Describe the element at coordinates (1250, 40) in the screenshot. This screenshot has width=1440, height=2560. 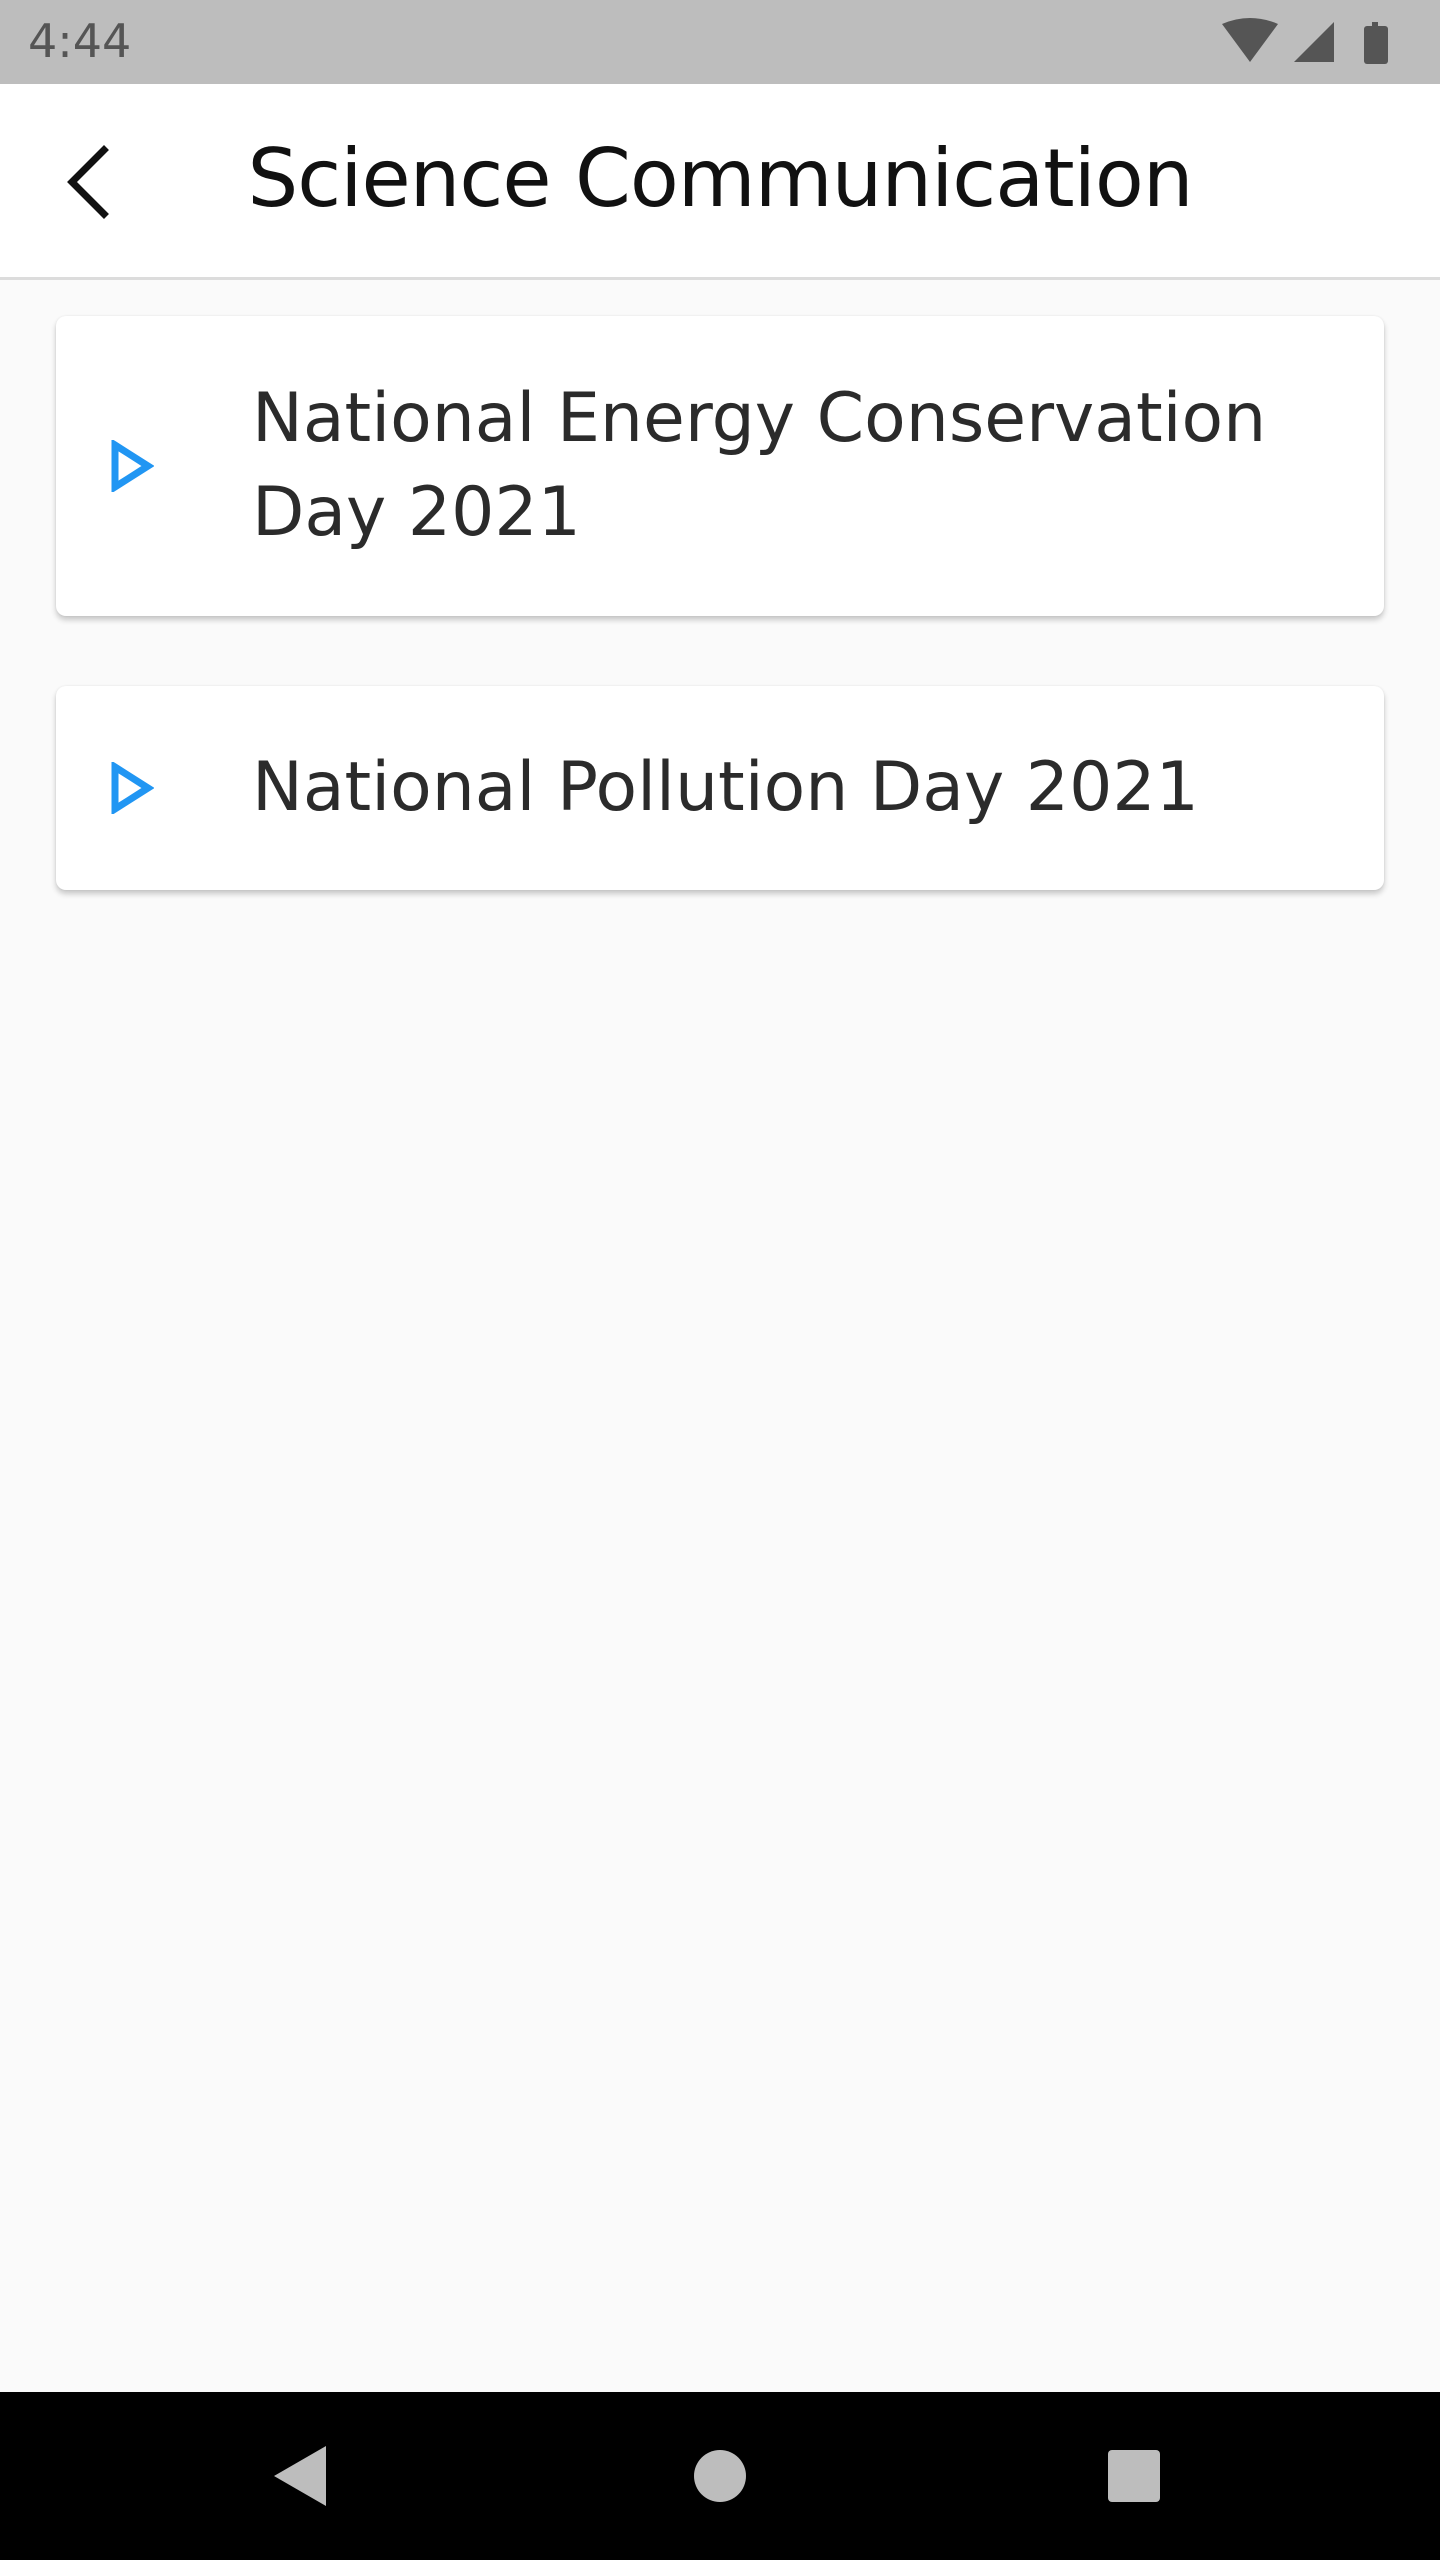
I see `wifi-icon` at that location.